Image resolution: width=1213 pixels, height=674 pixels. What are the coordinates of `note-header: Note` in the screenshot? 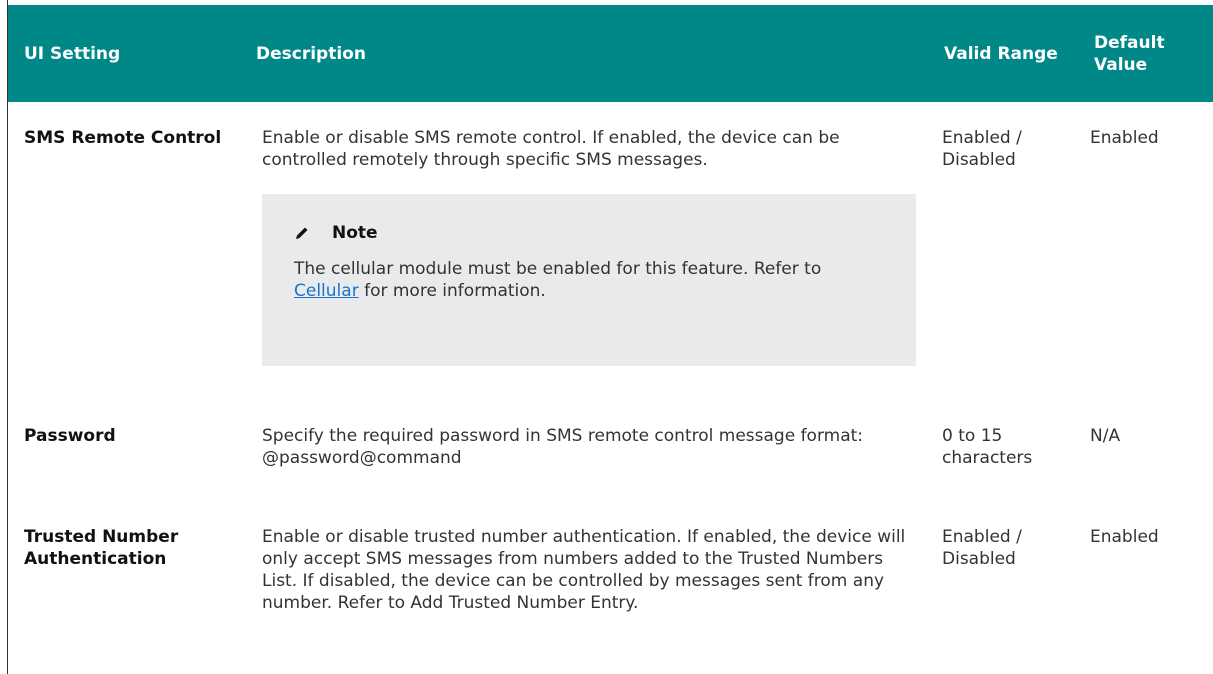 It's located at (590, 233).